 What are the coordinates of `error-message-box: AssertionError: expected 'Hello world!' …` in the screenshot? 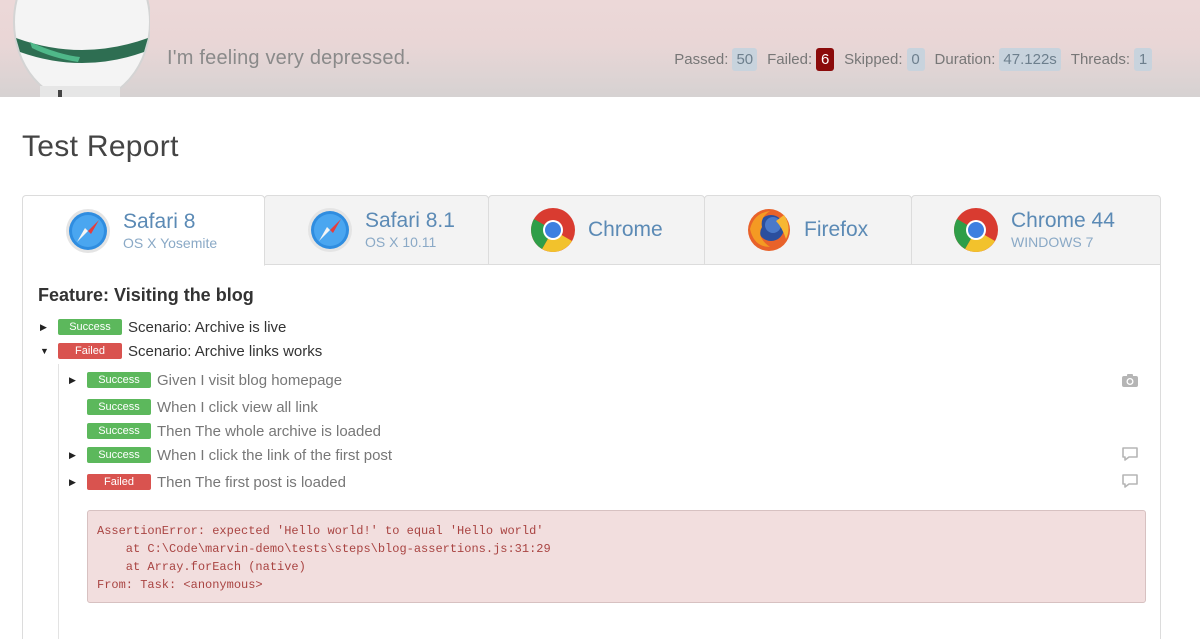 It's located at (616, 556).